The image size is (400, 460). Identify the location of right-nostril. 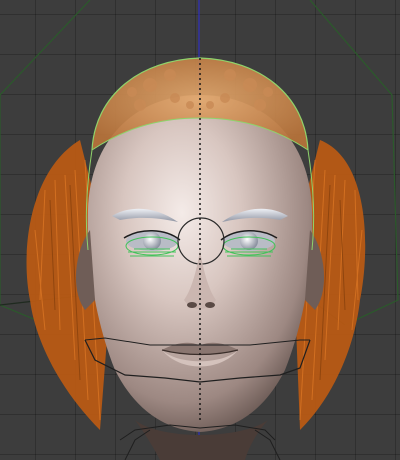
(210, 305).